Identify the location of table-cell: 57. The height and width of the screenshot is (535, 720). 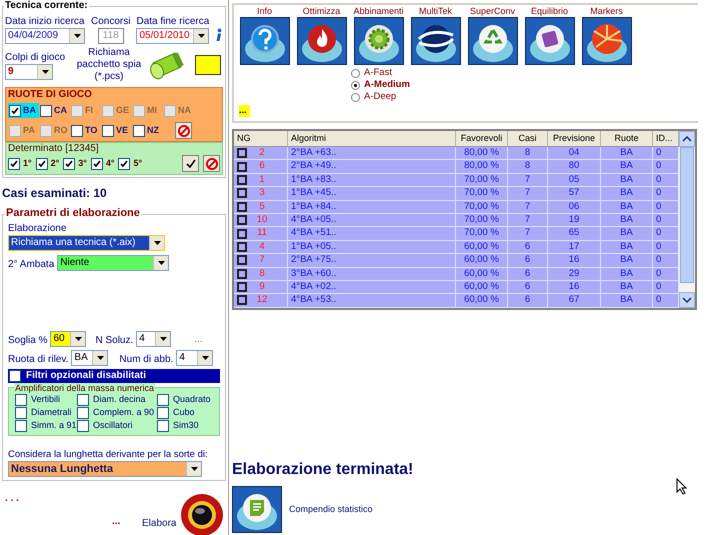
(574, 193).